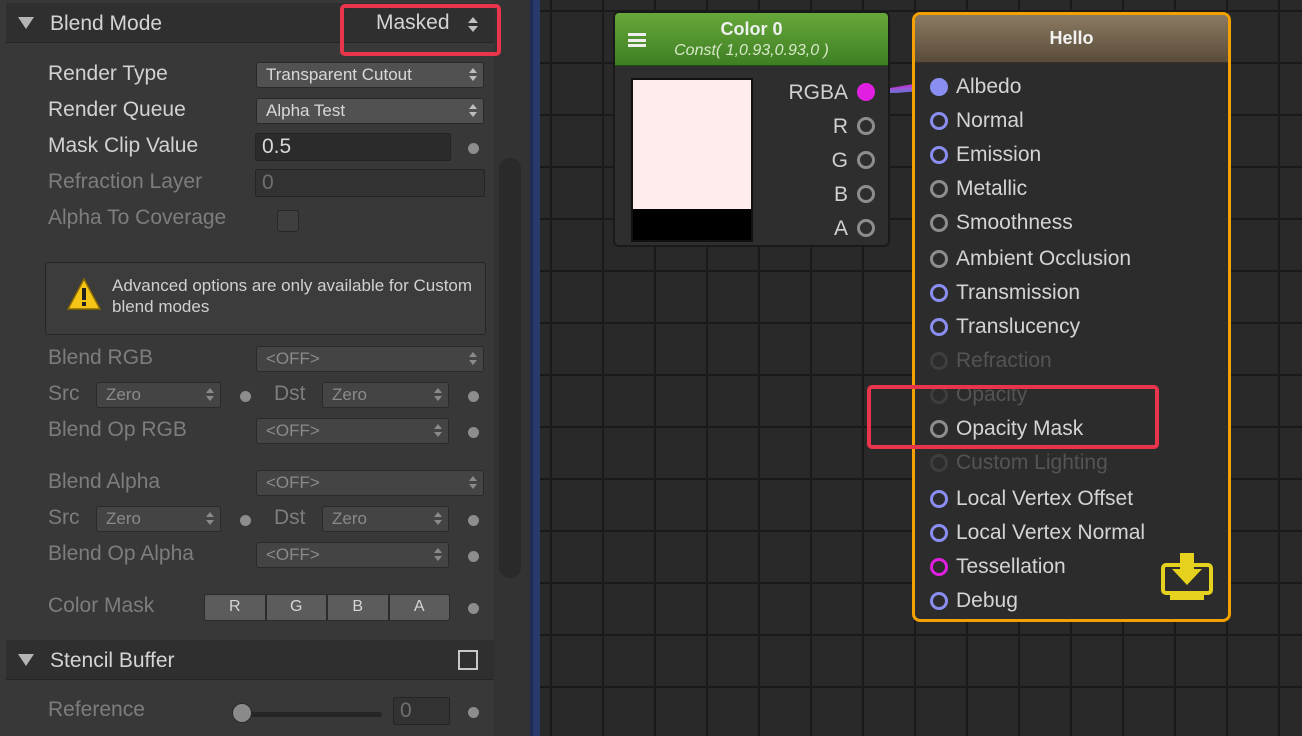 Image resolution: width=1302 pixels, height=736 pixels. Describe the element at coordinates (866, 228) in the screenshot. I see `output-a-port` at that location.